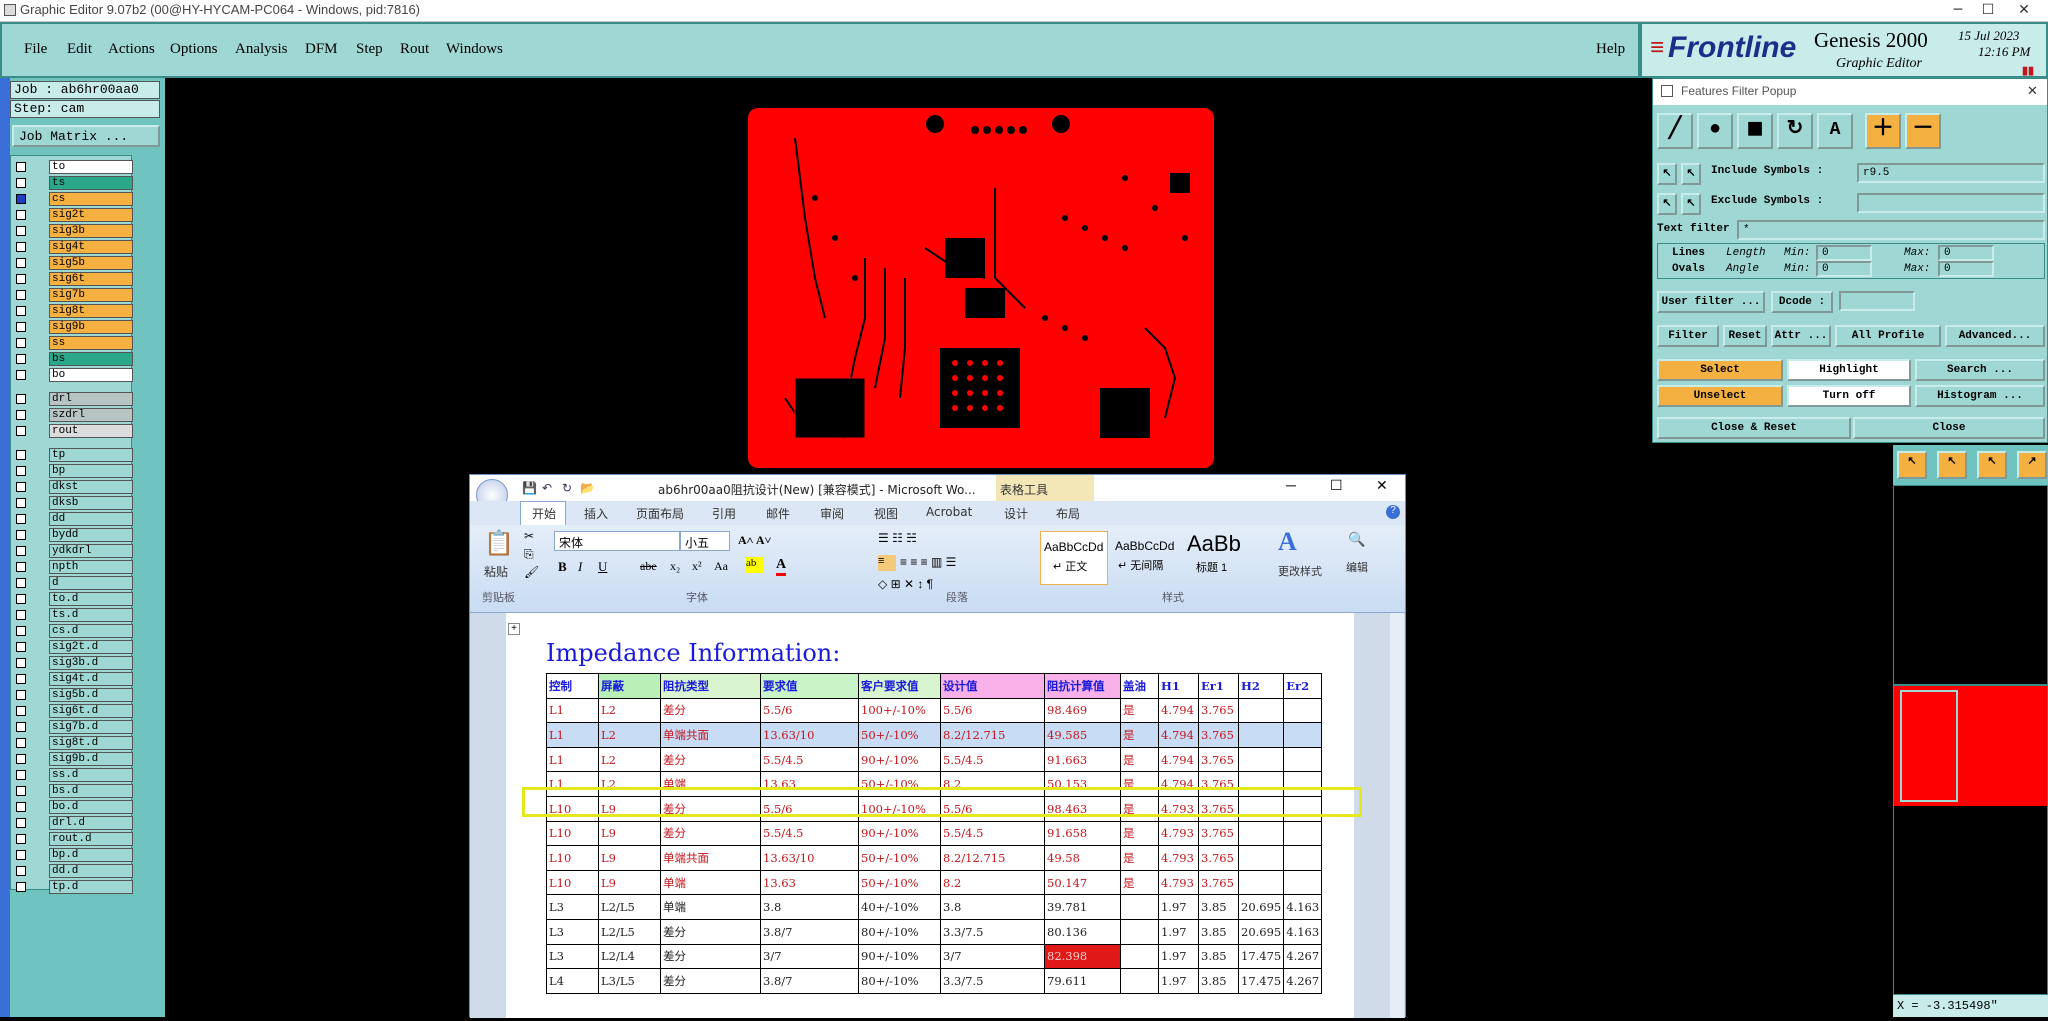 The height and width of the screenshot is (1021, 2048). Describe the element at coordinates (1178, 686) in the screenshot. I see `table-header-cell: H1` at that location.